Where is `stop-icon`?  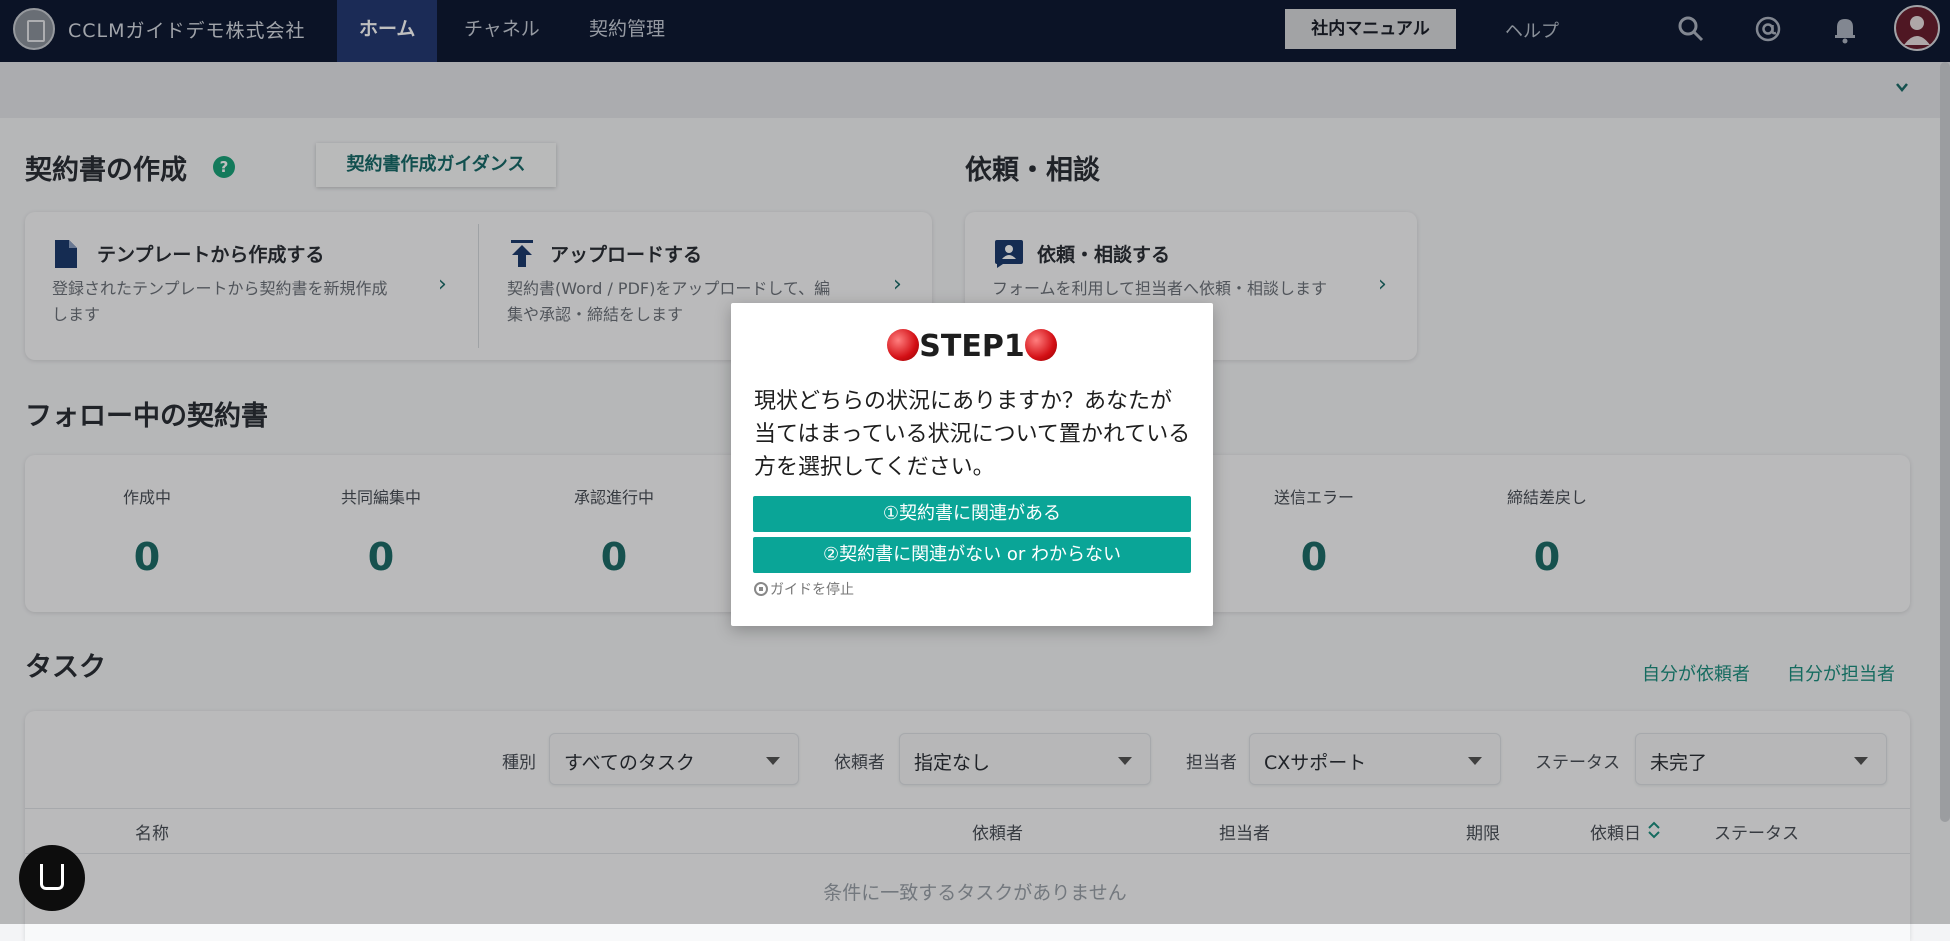
stop-icon is located at coordinates (761, 589).